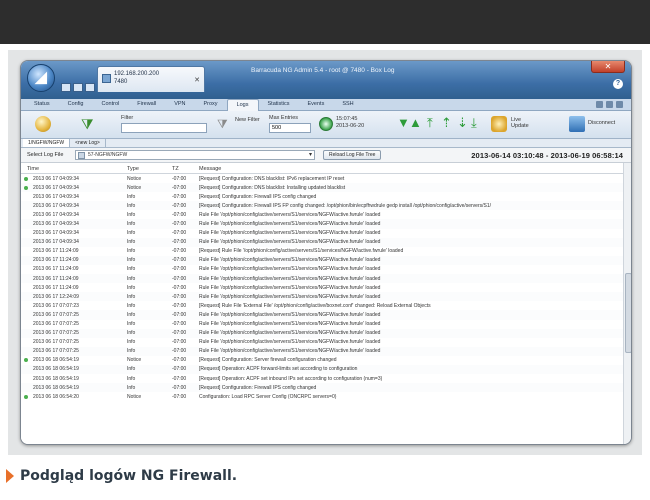  Describe the element at coordinates (608, 67) in the screenshot. I see `window-close-button: ✕` at that location.